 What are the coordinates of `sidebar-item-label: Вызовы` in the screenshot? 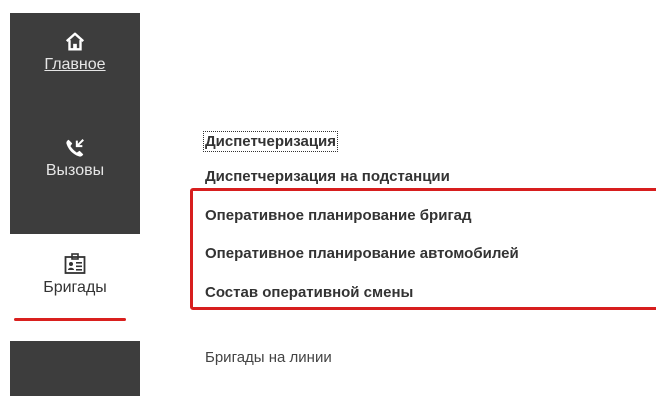 It's located at (75, 170).